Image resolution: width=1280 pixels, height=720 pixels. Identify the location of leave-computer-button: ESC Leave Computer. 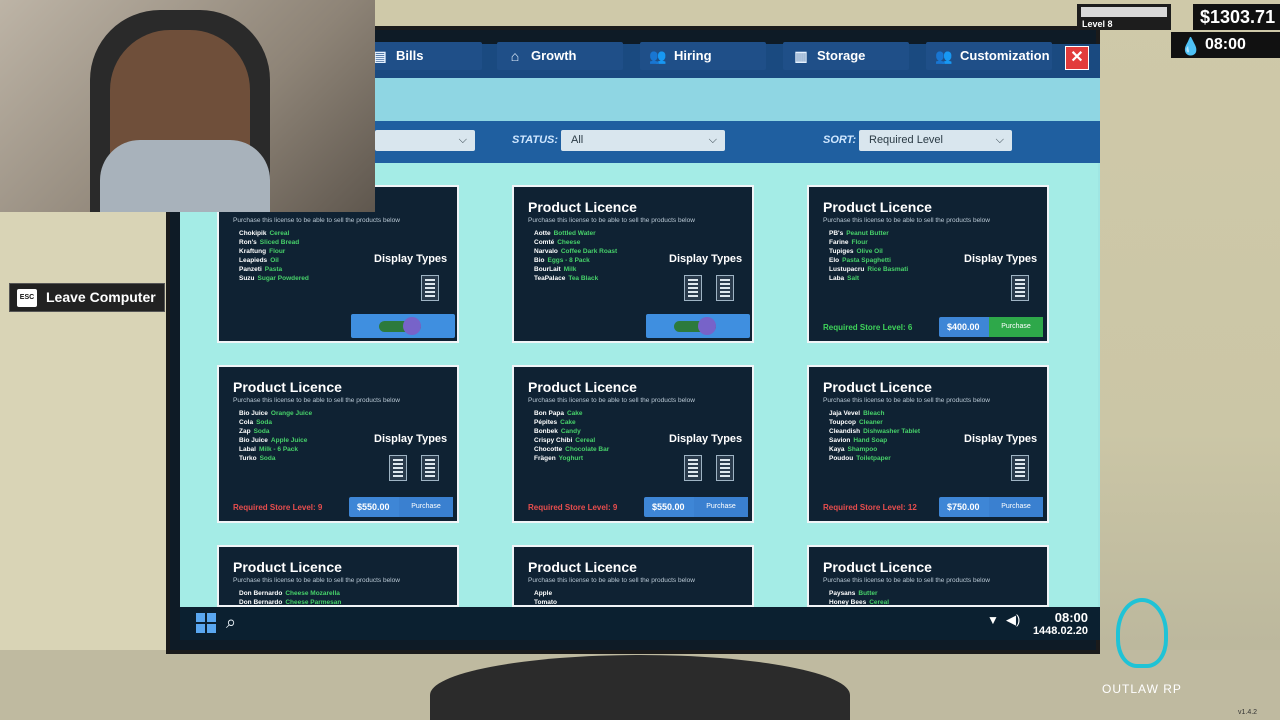
(87, 297).